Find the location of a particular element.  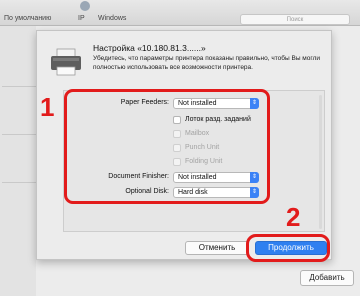

annotation-step-2: 2 is located at coordinates (293, 217).